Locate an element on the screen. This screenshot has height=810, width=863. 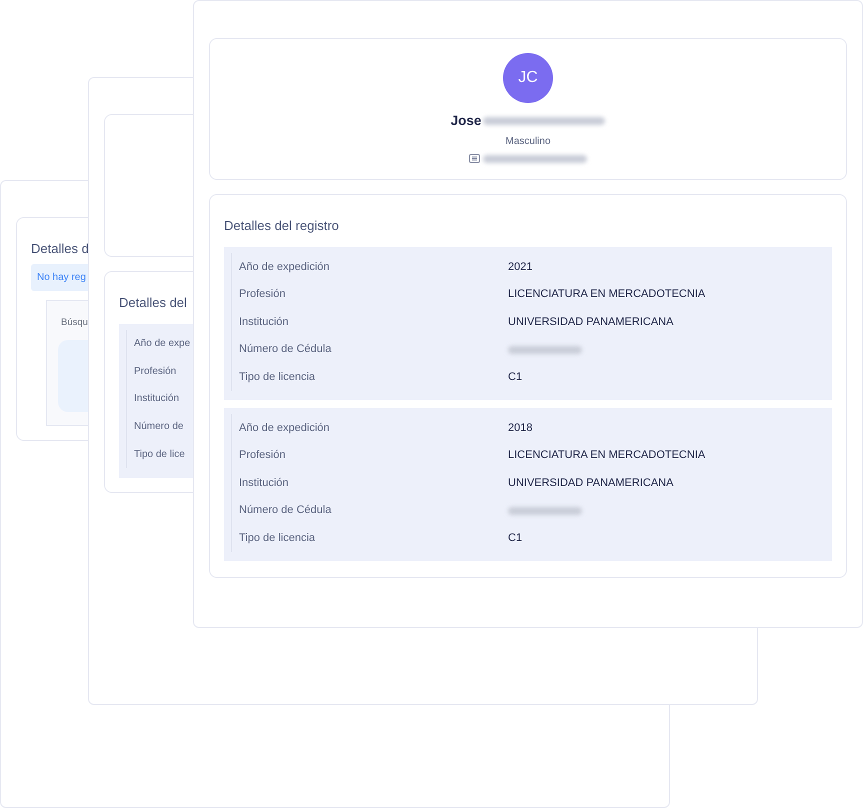
field-label: Número de is located at coordinates (159, 427).